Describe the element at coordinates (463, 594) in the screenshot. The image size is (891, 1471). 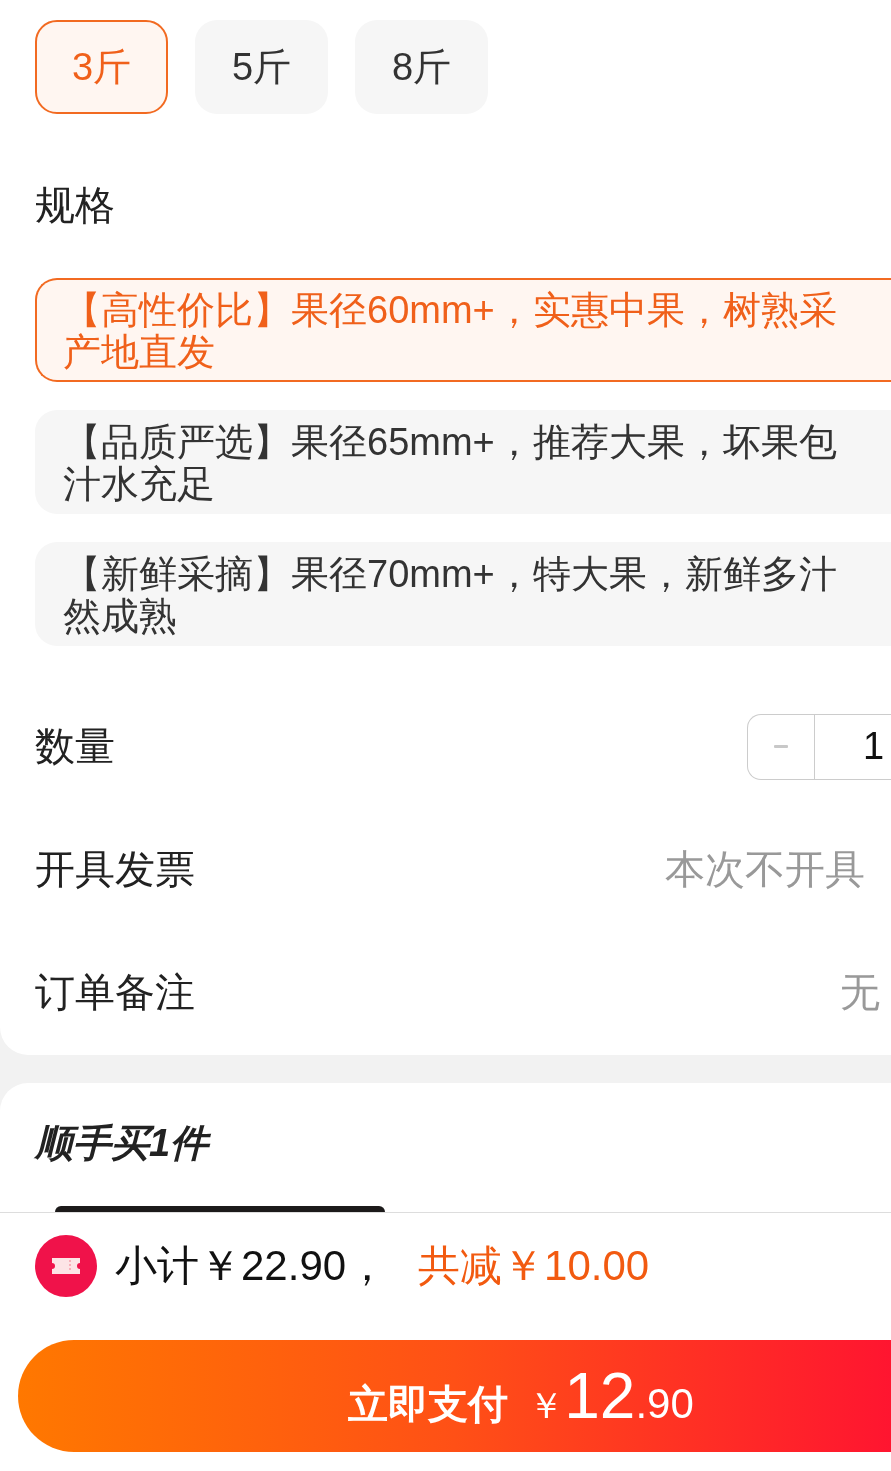
I see `spec-option: 【新鲜采摘】果径70mm+，特大果，新鲜多汁 然成熟` at that location.